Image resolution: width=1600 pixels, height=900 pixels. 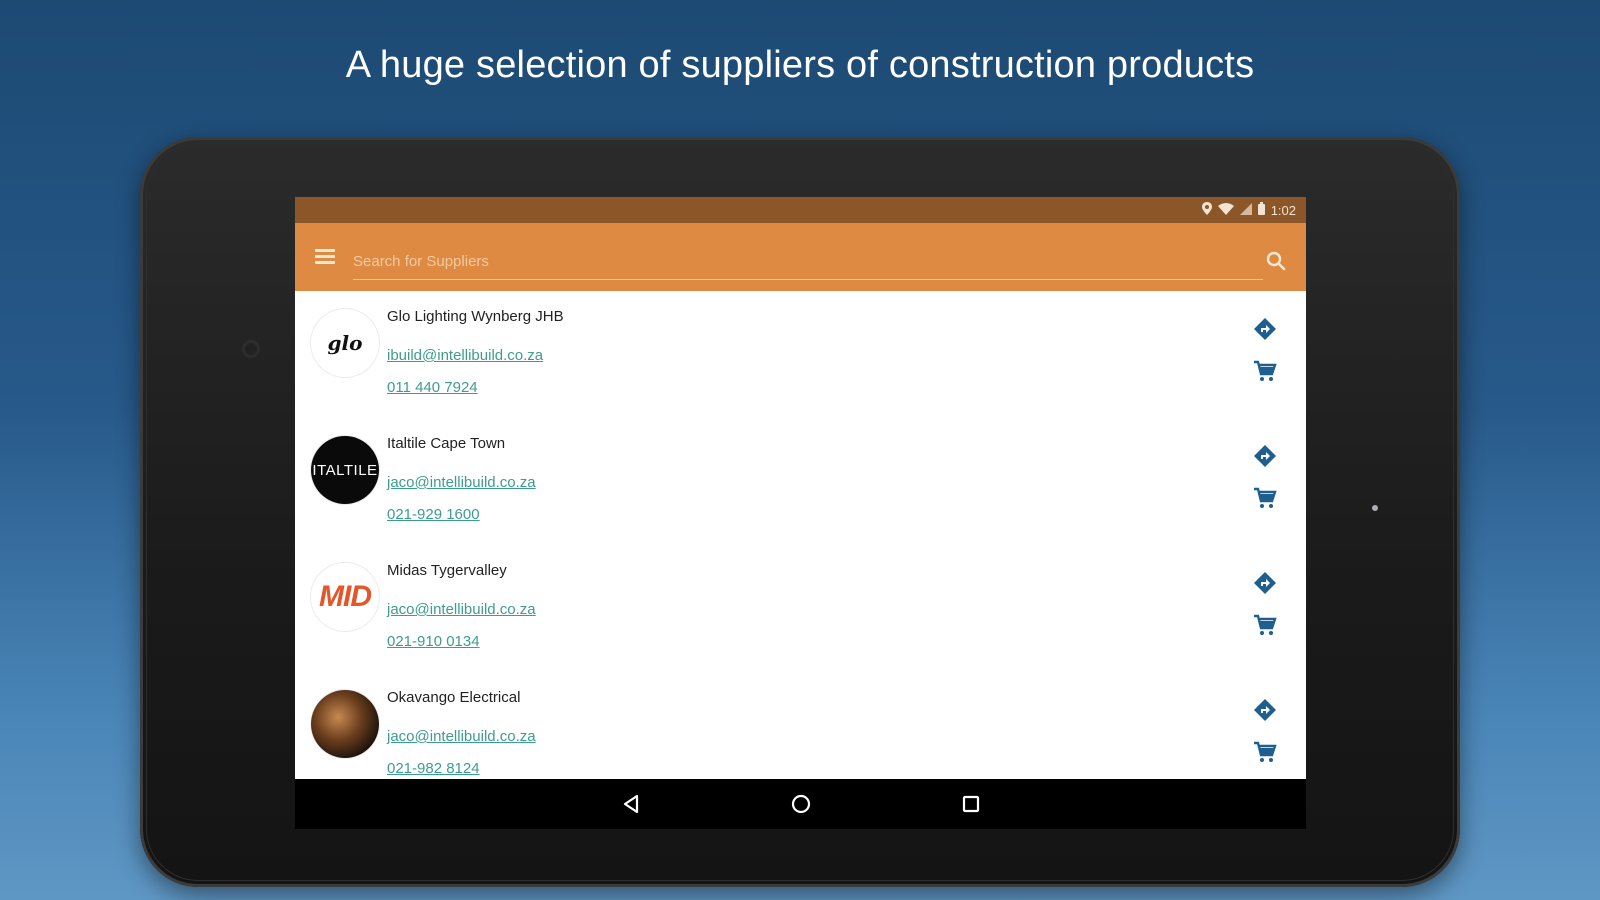 I want to click on supplier-name: Italtile Cape Town, so click(x=446, y=443).